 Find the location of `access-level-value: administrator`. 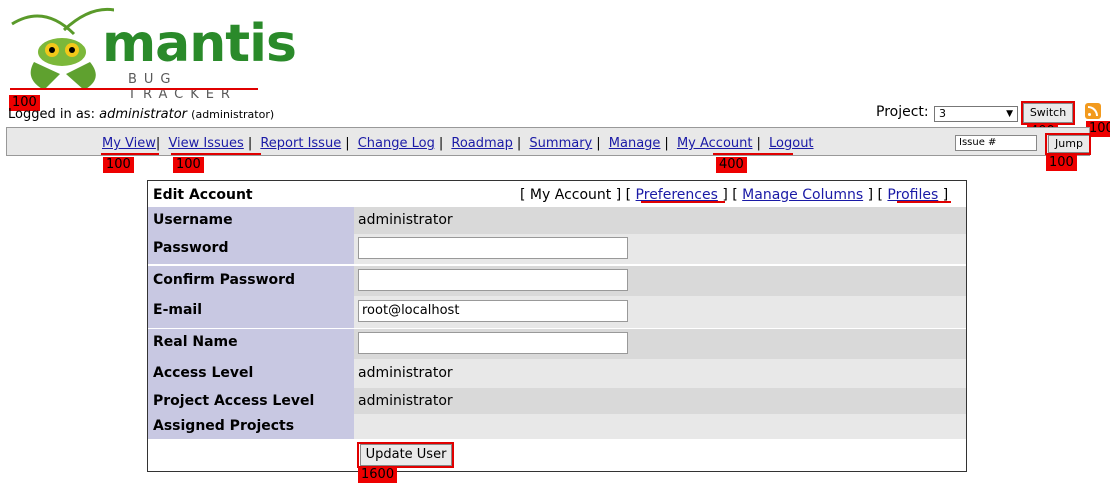

access-level-value: administrator is located at coordinates (660, 373).